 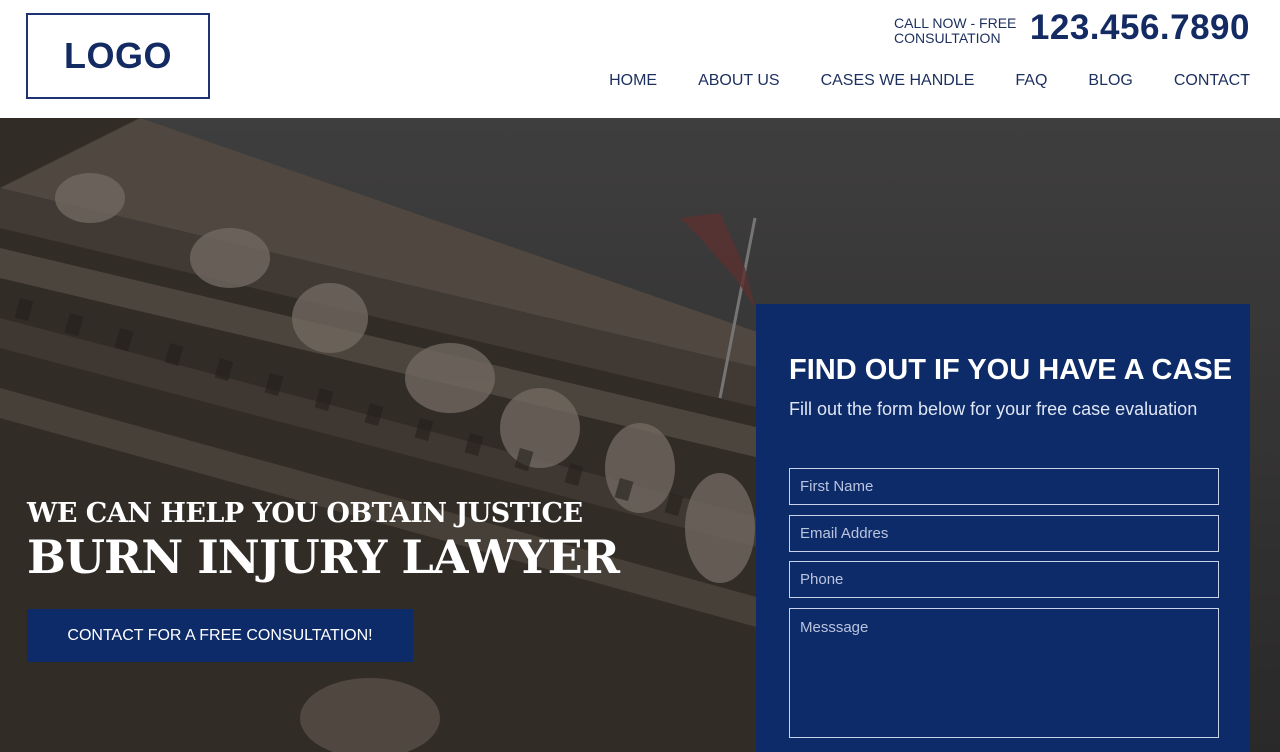 I want to click on message-field, so click(x=1004, y=673).